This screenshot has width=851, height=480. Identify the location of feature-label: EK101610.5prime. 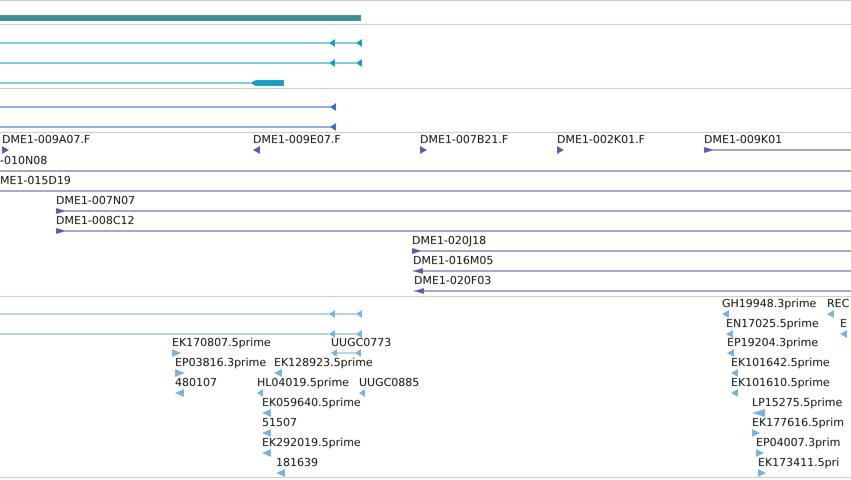
(780, 383).